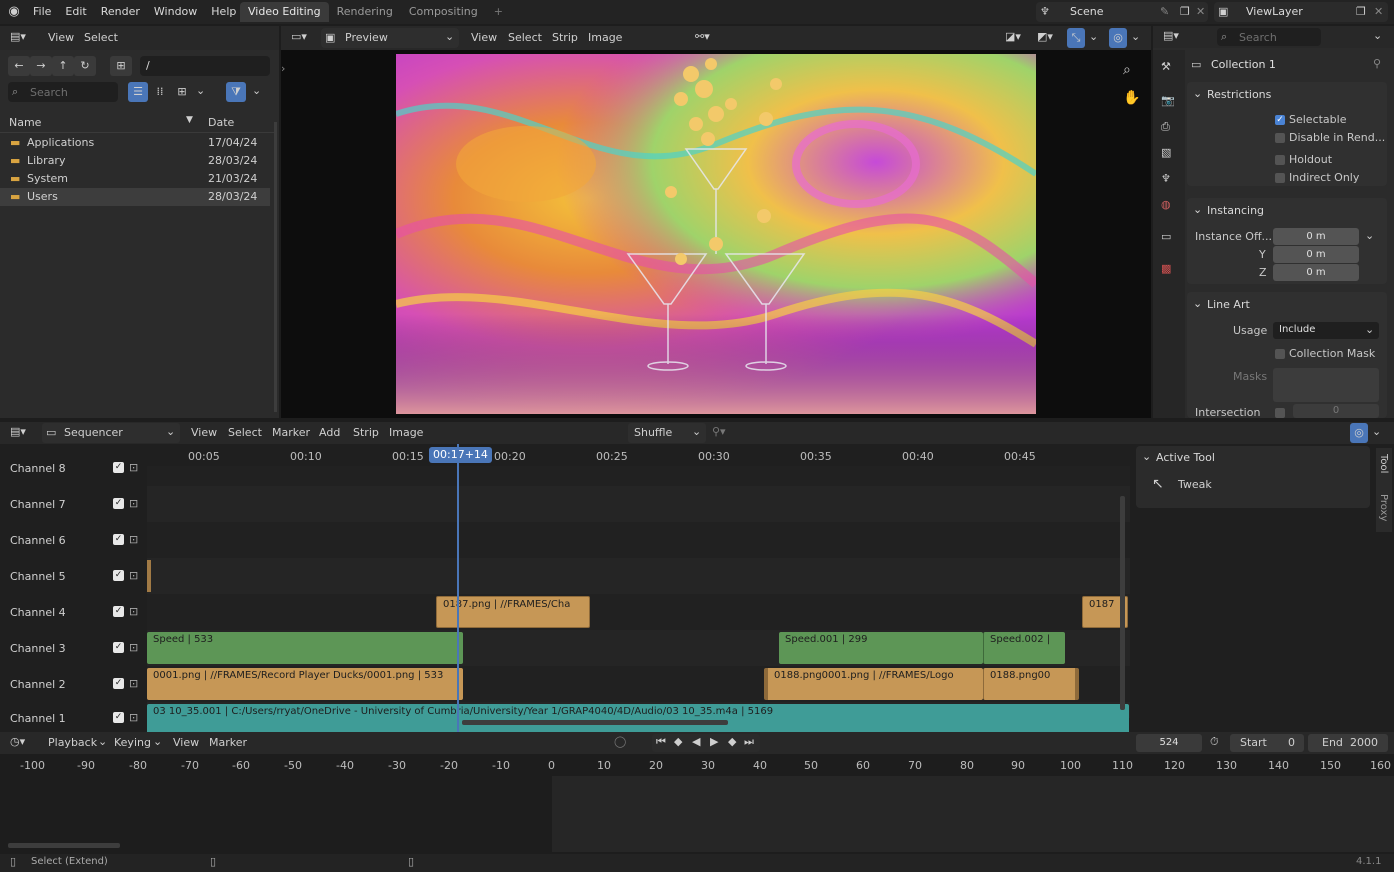 The height and width of the screenshot is (872, 1394). I want to click on channel-label: Channel 3, so click(38, 648).